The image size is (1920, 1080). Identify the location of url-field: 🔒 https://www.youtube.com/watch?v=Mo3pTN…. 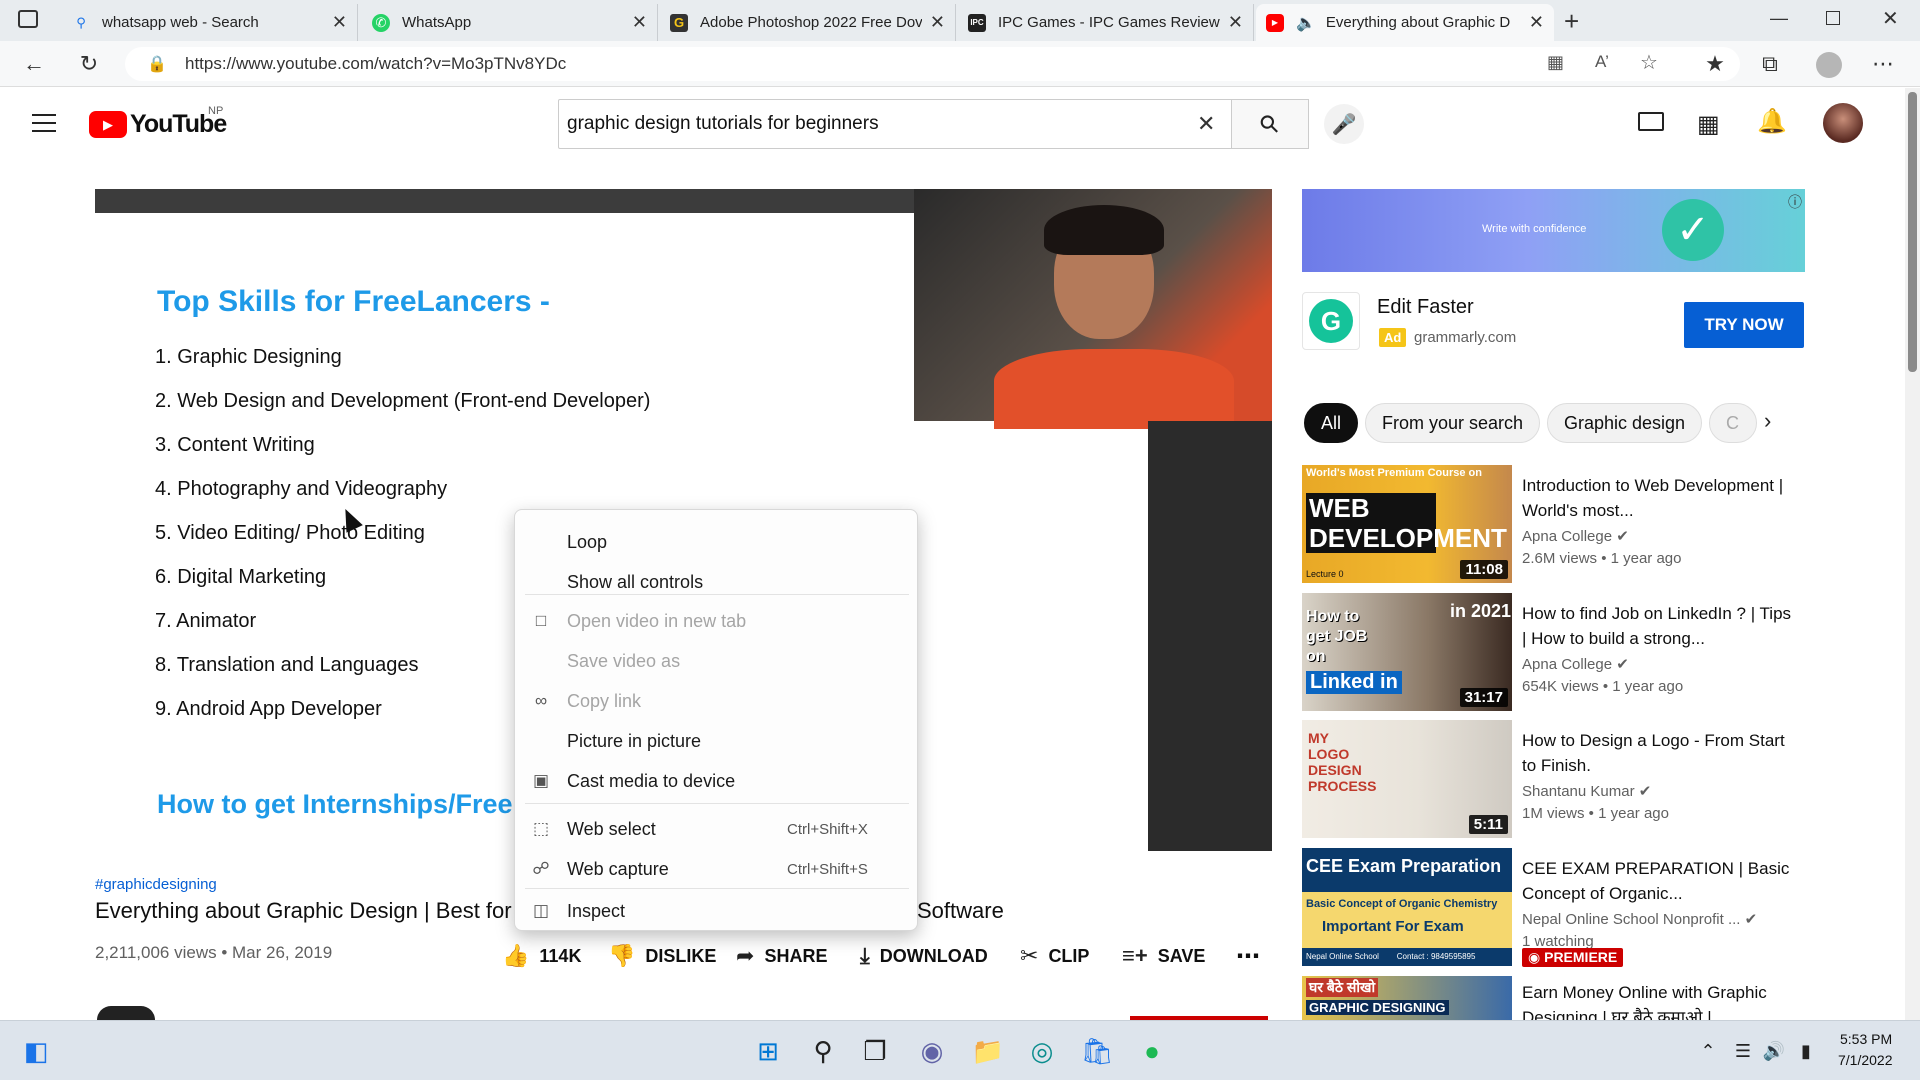
(932, 64).